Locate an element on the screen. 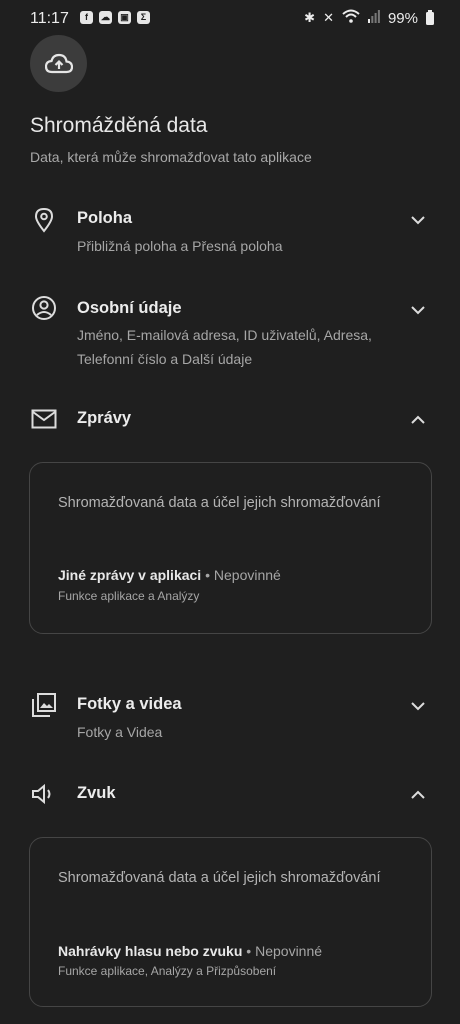  cloud-upload-icon is located at coordinates (58, 63).